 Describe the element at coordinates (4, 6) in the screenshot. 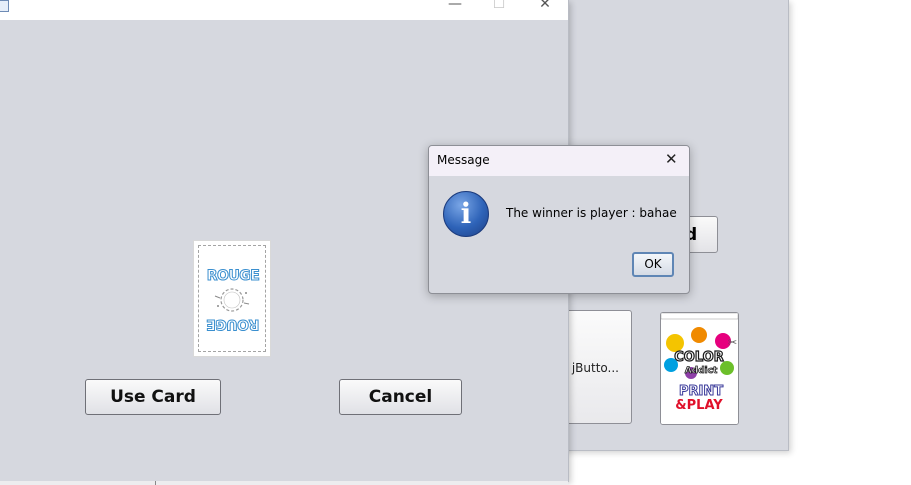

I see `app-icon` at that location.